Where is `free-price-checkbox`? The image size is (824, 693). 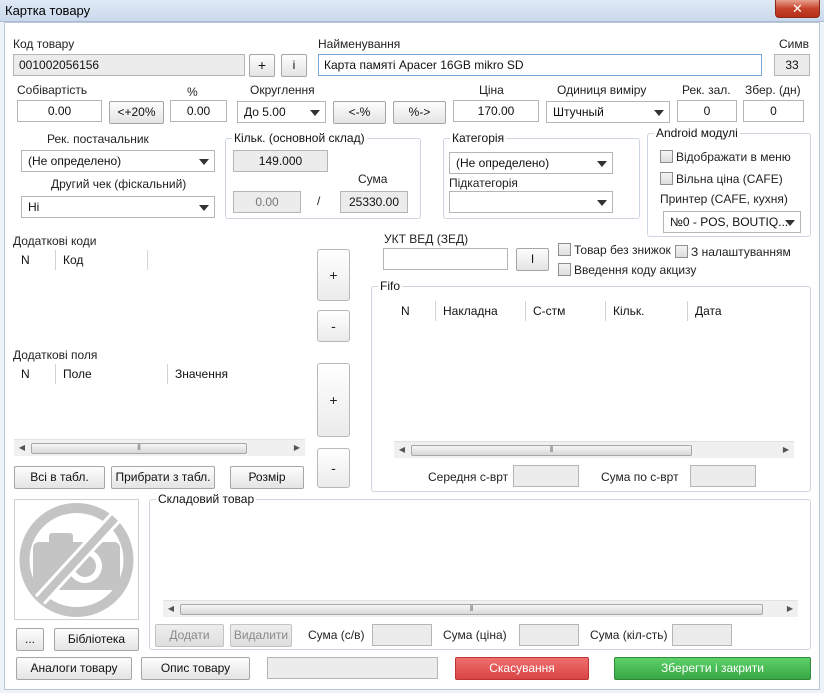
free-price-checkbox is located at coordinates (666, 178).